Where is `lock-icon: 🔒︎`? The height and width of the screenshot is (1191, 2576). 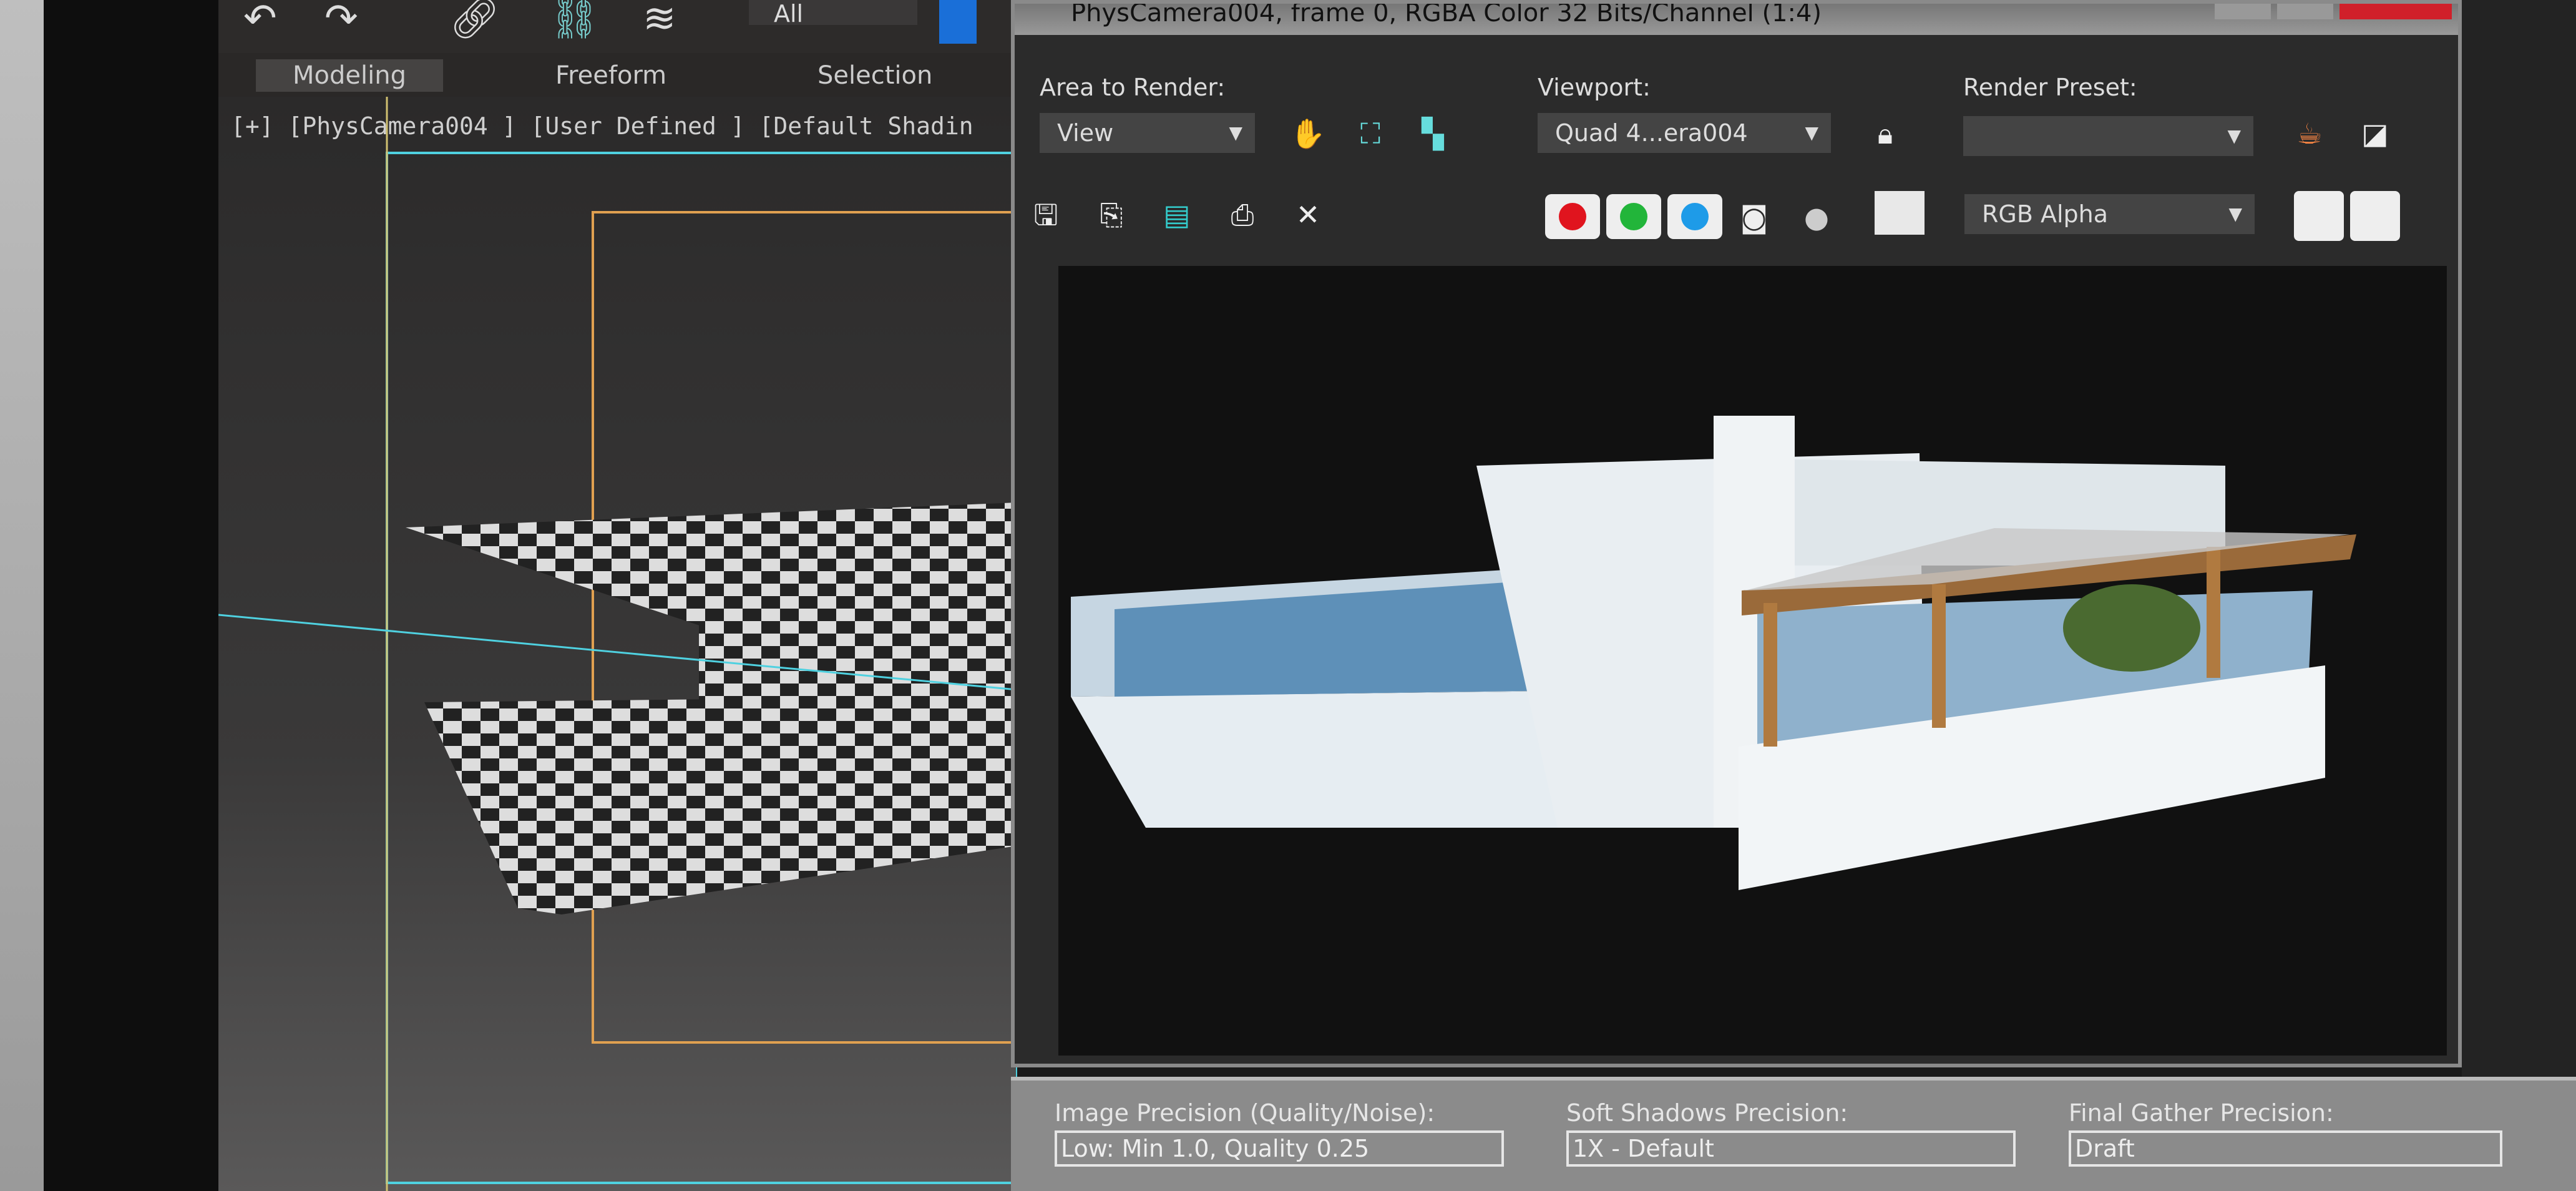 lock-icon: 🔒︎ is located at coordinates (1885, 133).